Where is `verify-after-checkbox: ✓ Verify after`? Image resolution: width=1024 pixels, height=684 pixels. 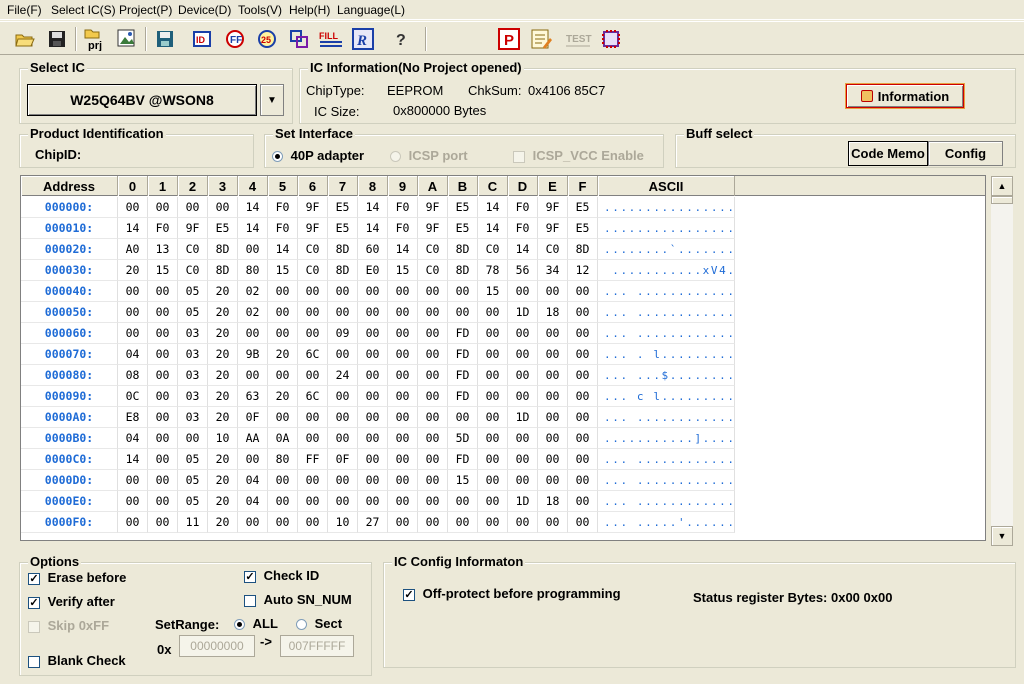 verify-after-checkbox: ✓ Verify after is located at coordinates (71, 601).